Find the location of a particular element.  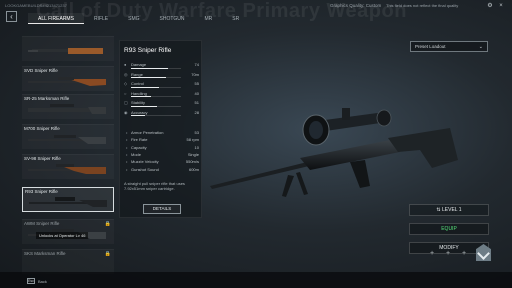

tab-rifle: RIFLE is located at coordinates (101, 18).